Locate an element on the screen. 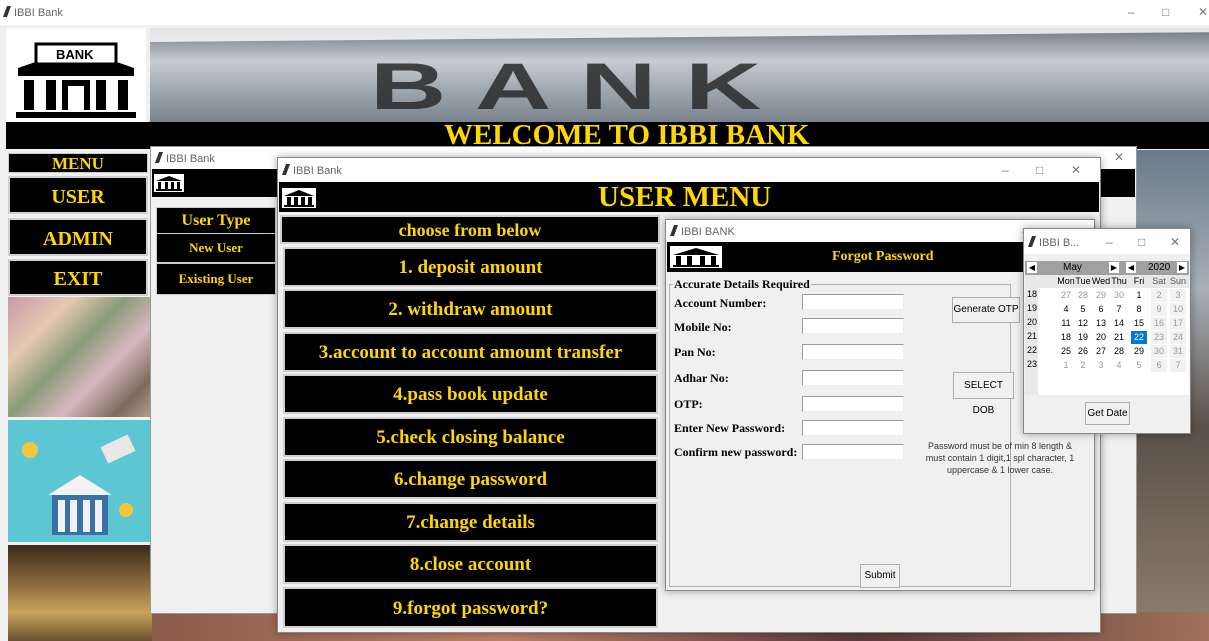 This screenshot has width=1209, height=641. day-cell: 18 is located at coordinates (1066, 337).